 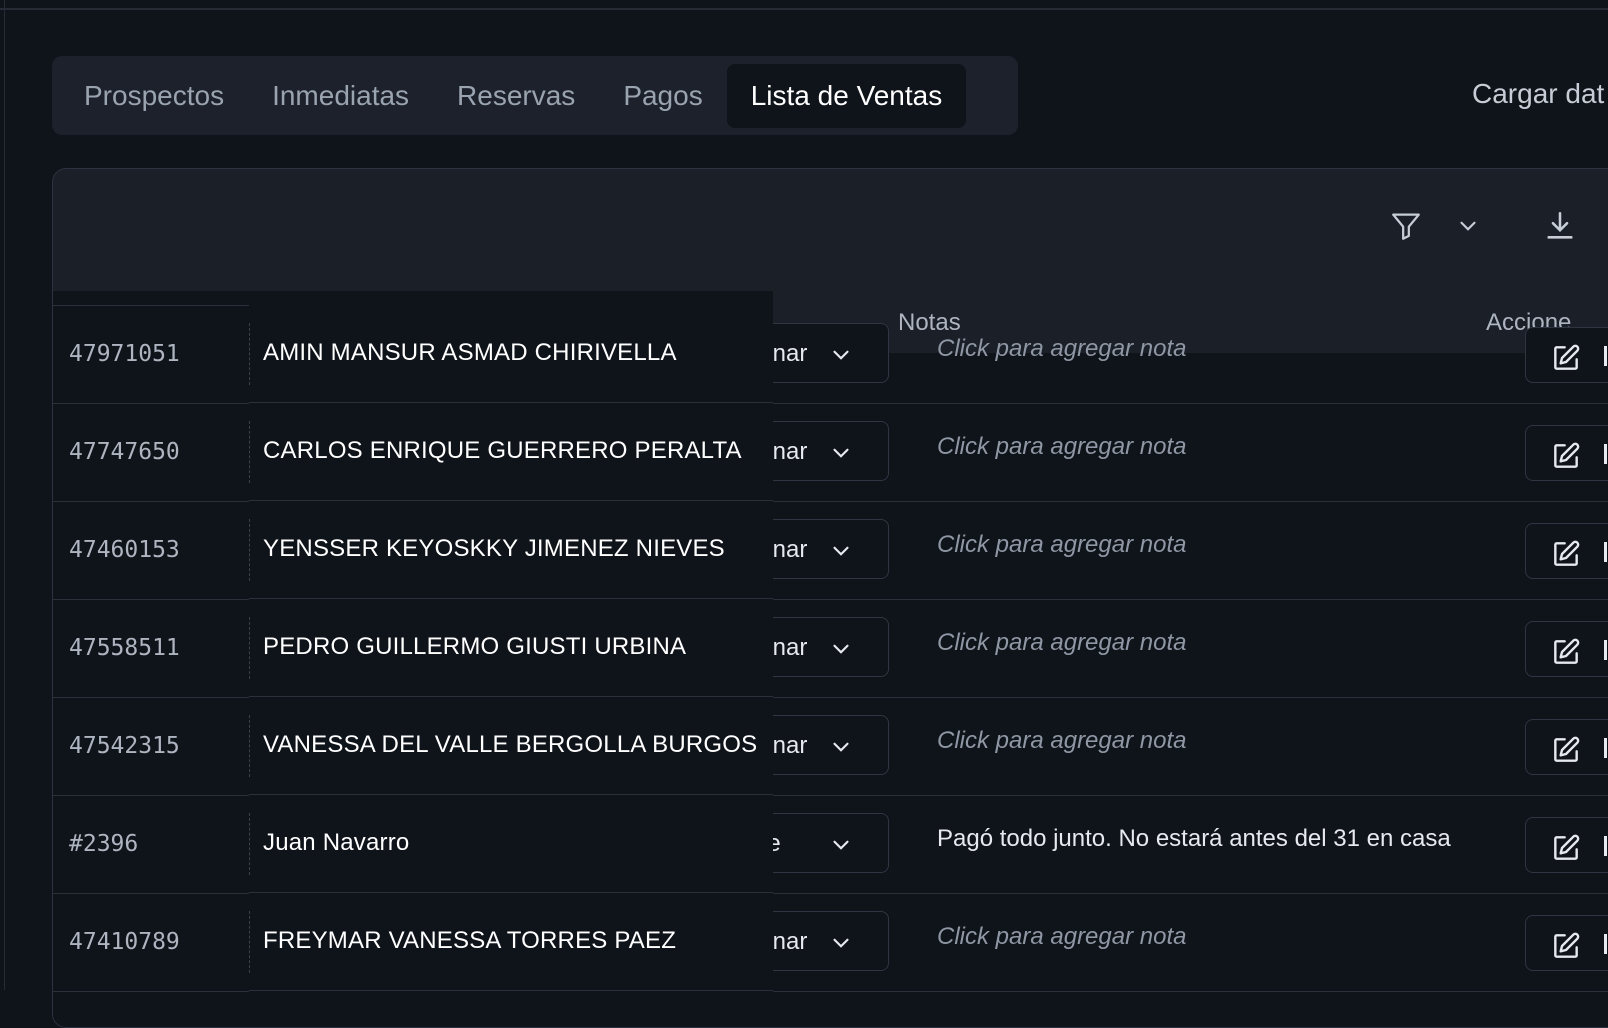 What do you see at coordinates (1538, 94) in the screenshot?
I see `cargar-datos-button: Cargar dat` at bounding box center [1538, 94].